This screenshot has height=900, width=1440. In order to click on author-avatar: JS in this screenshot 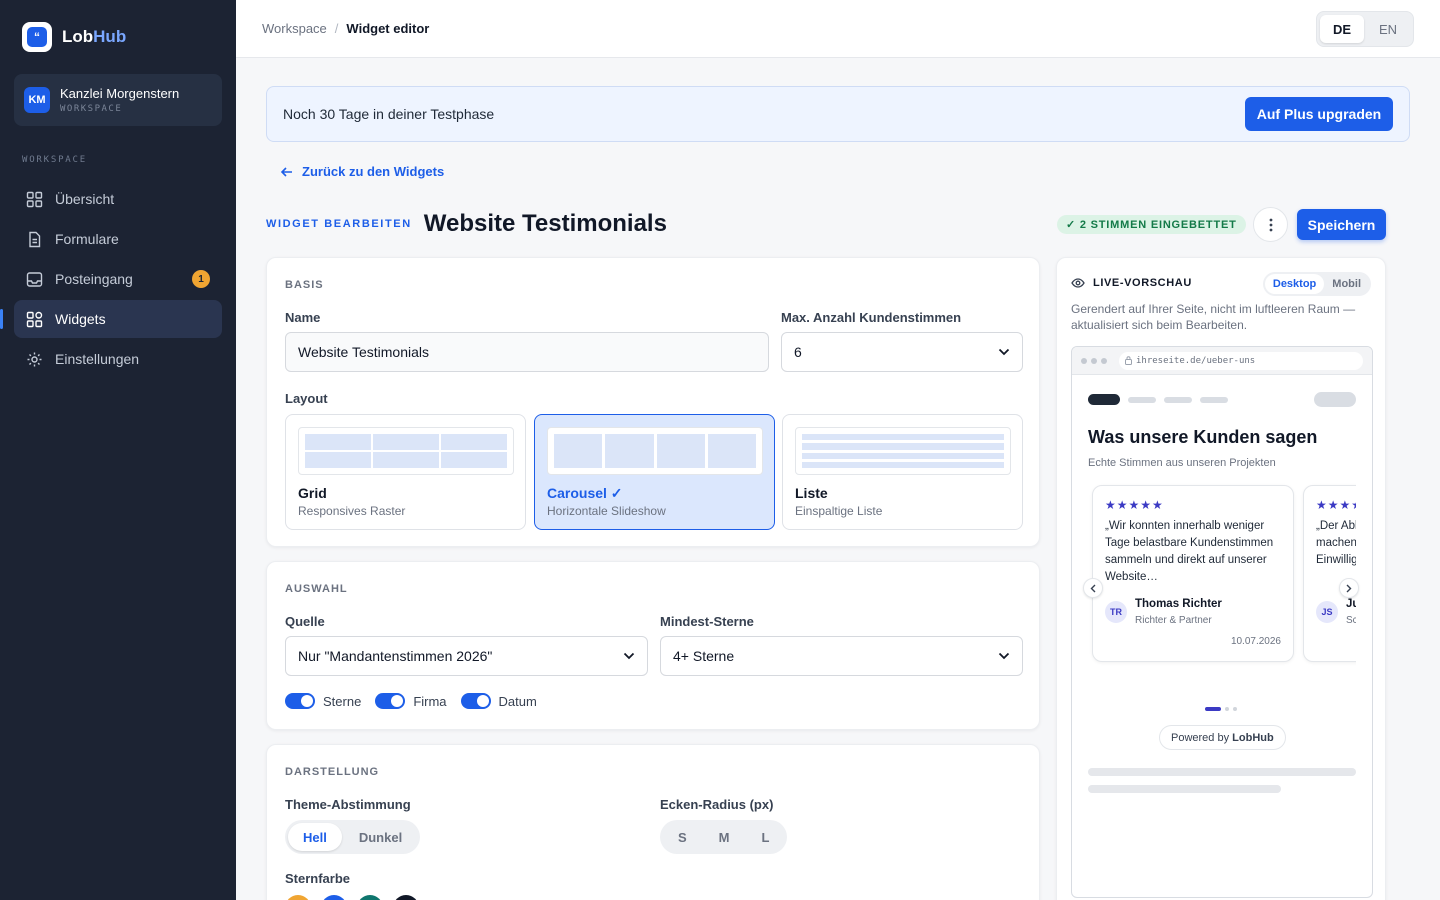, I will do `click(1327, 612)`.